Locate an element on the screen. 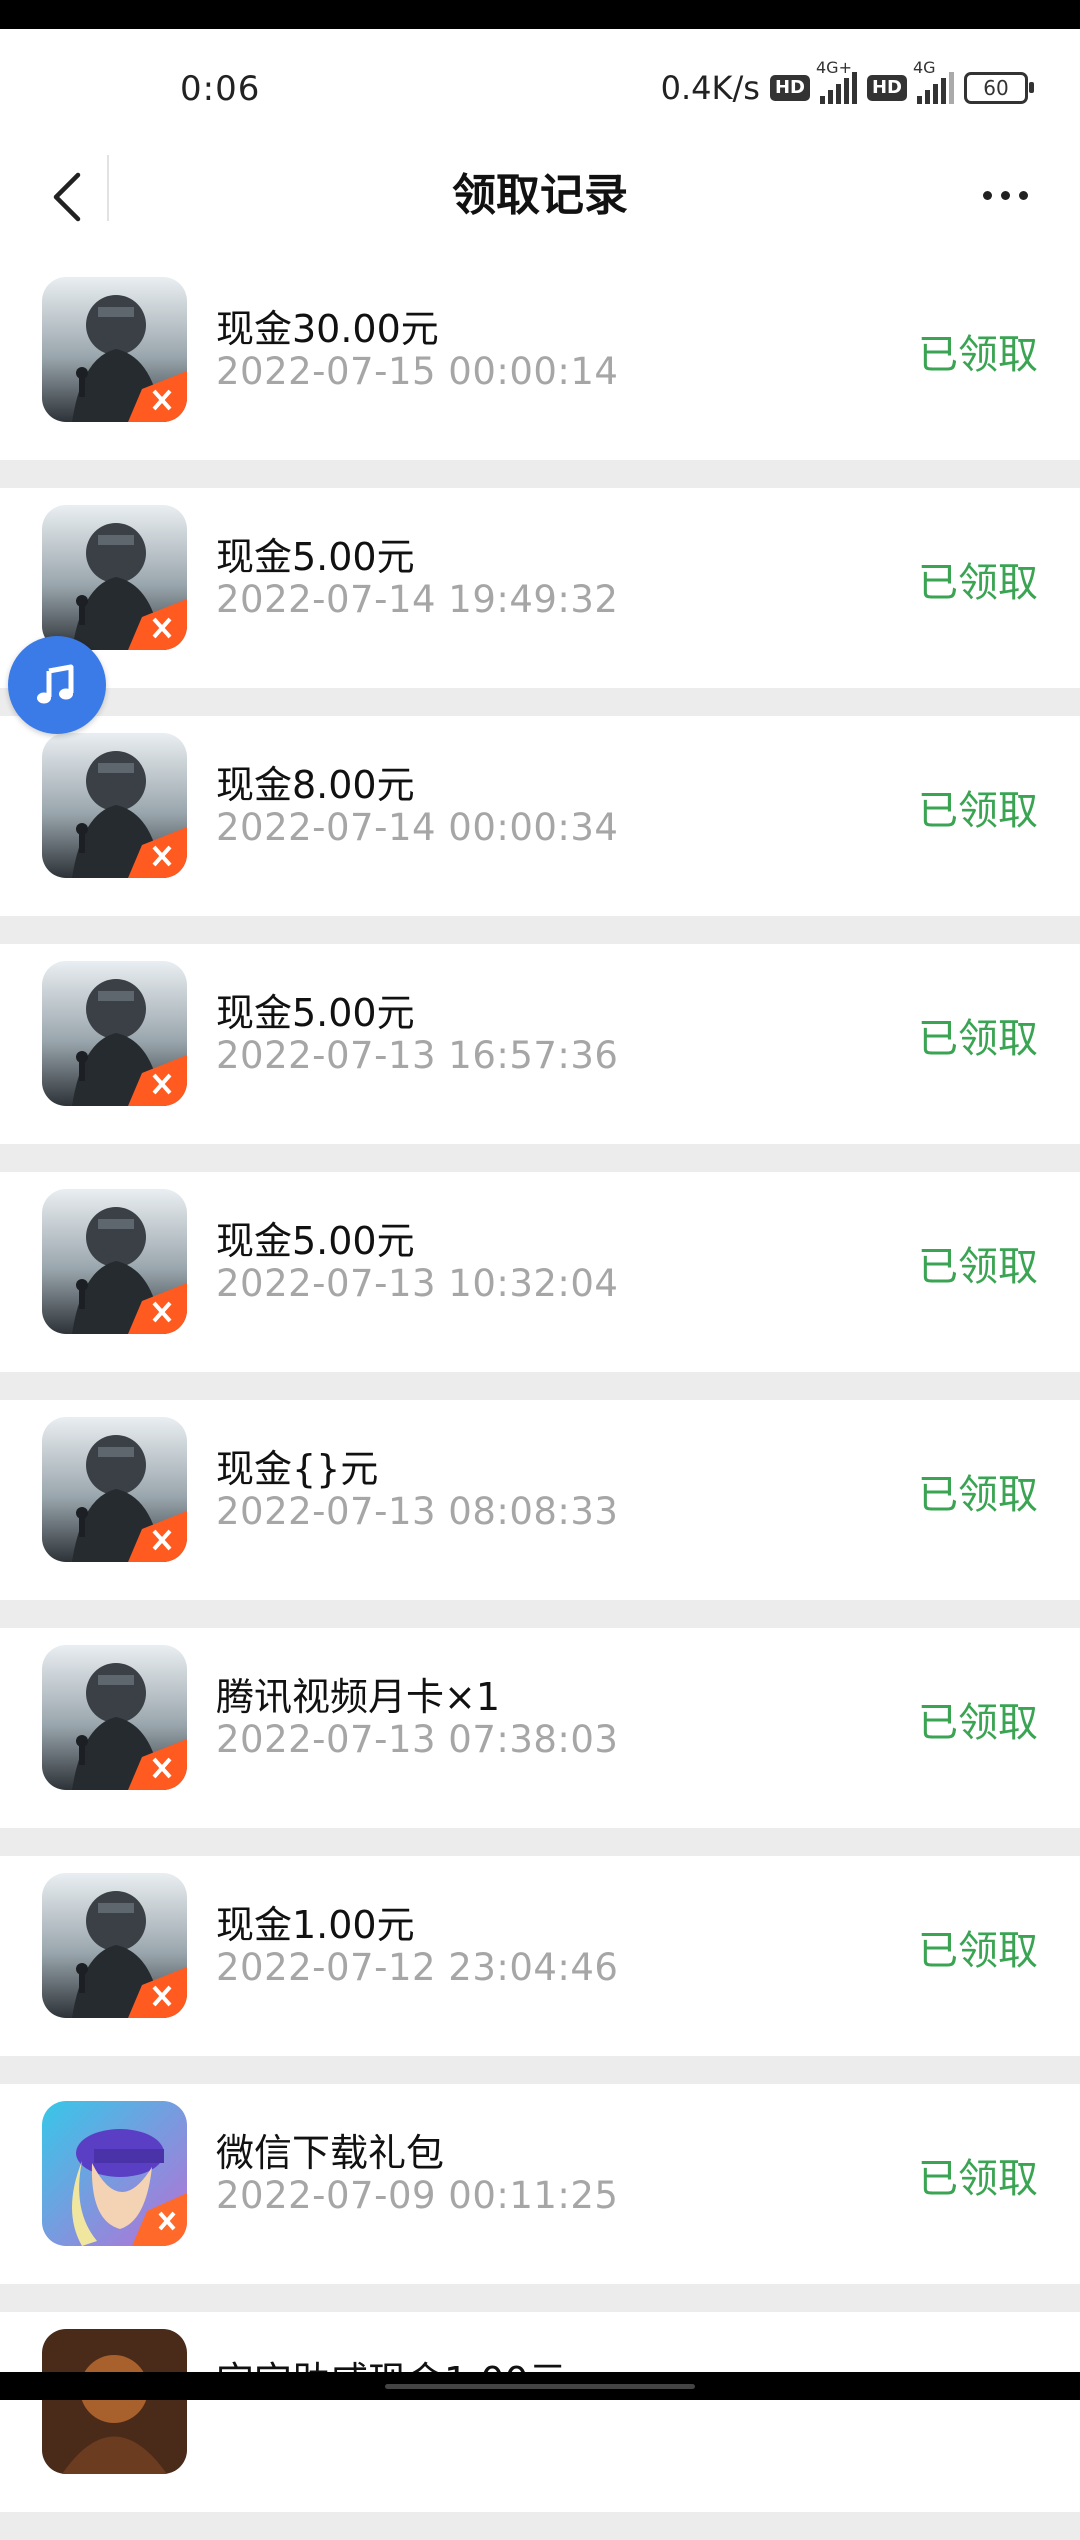 The width and height of the screenshot is (1080, 2540). record-row: 现金5.00元 2022-07-14 19:49:32 已领取 is located at coordinates (540, 588).